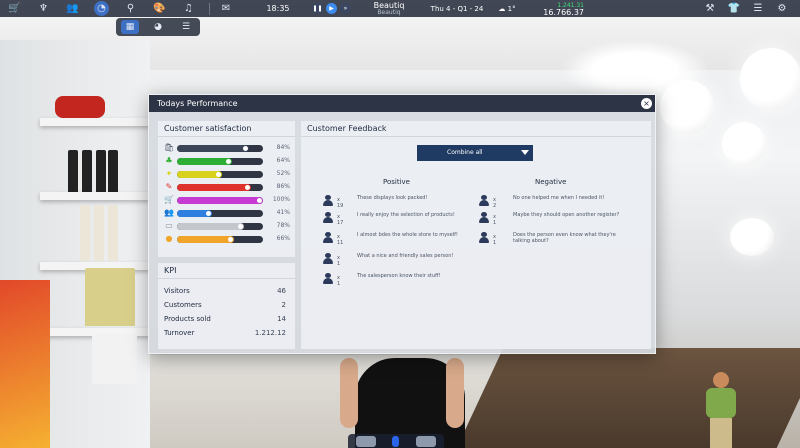 The height and width of the screenshot is (448, 800). I want to click on feedback-count: x 2, so click(495, 203).